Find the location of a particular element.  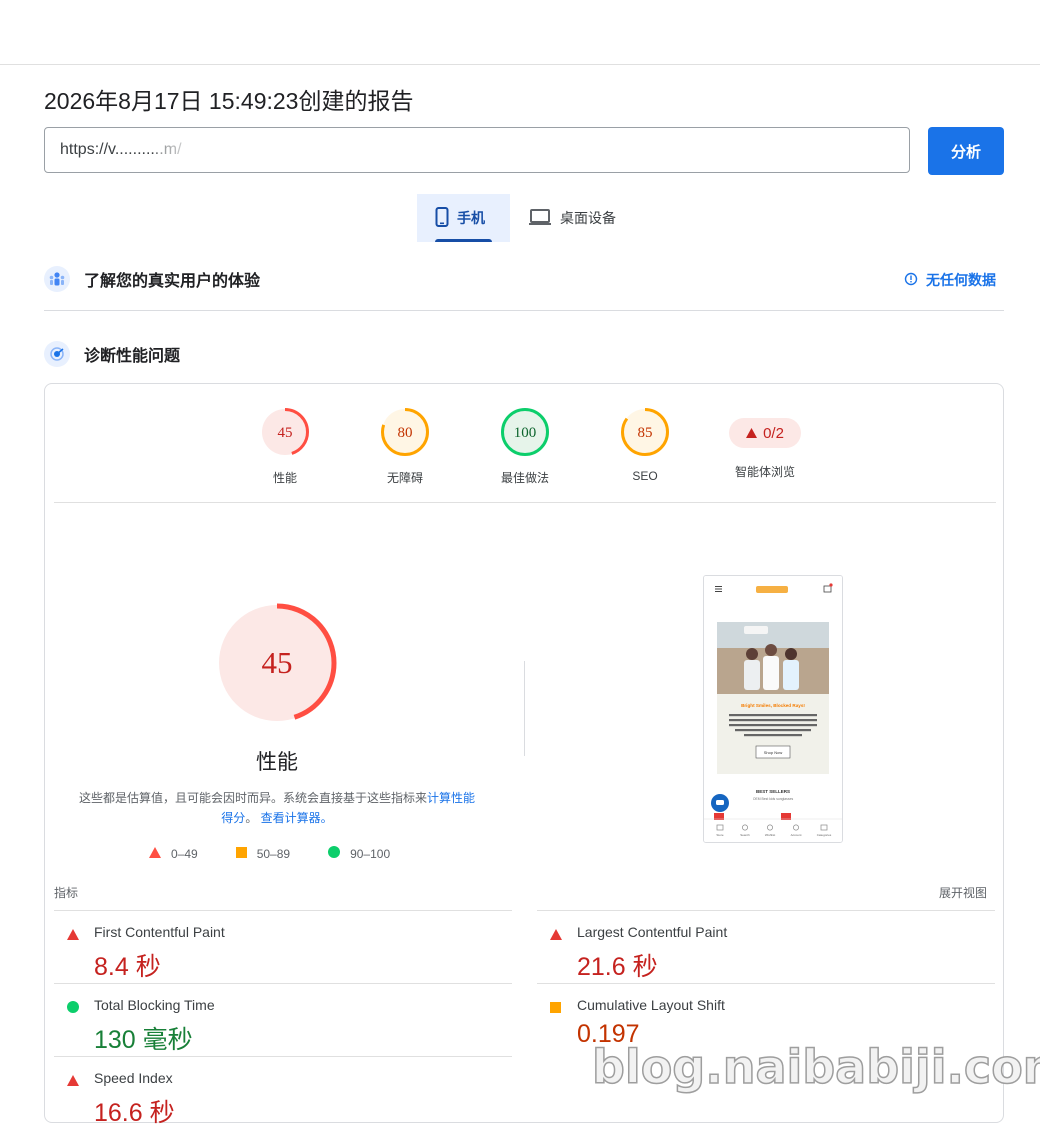

agent-score-badge: 0/2 is located at coordinates (765, 433).